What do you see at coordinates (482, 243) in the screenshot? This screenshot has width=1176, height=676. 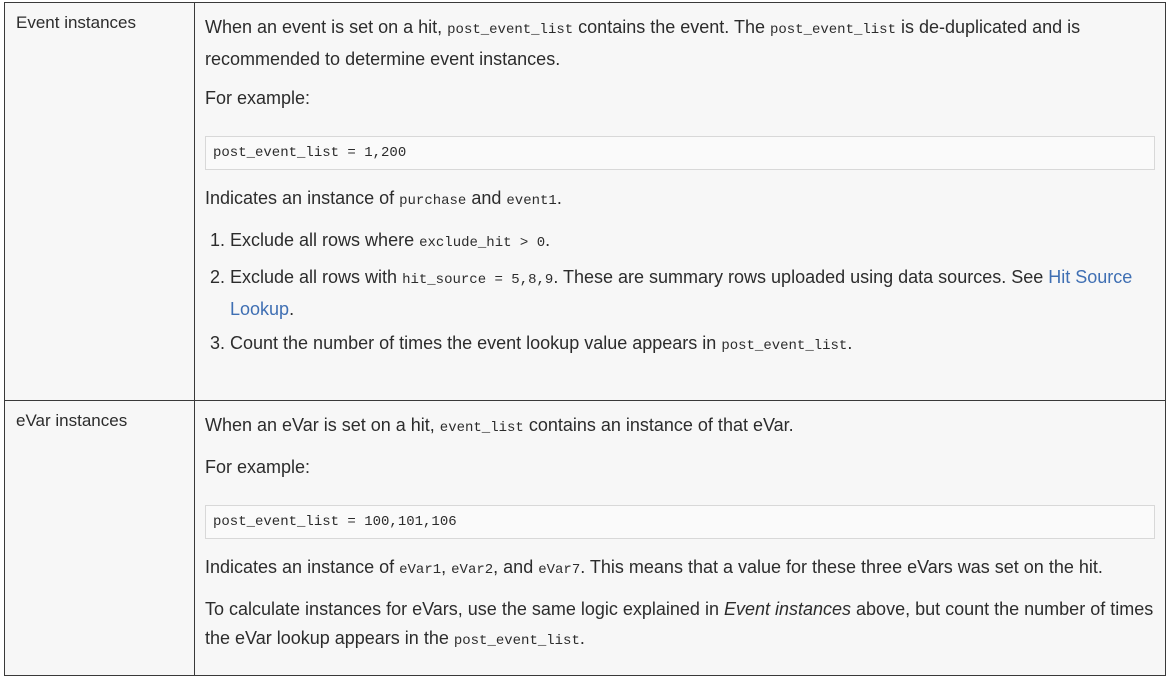 I see `inline-code: exclude_hit > 0` at bounding box center [482, 243].